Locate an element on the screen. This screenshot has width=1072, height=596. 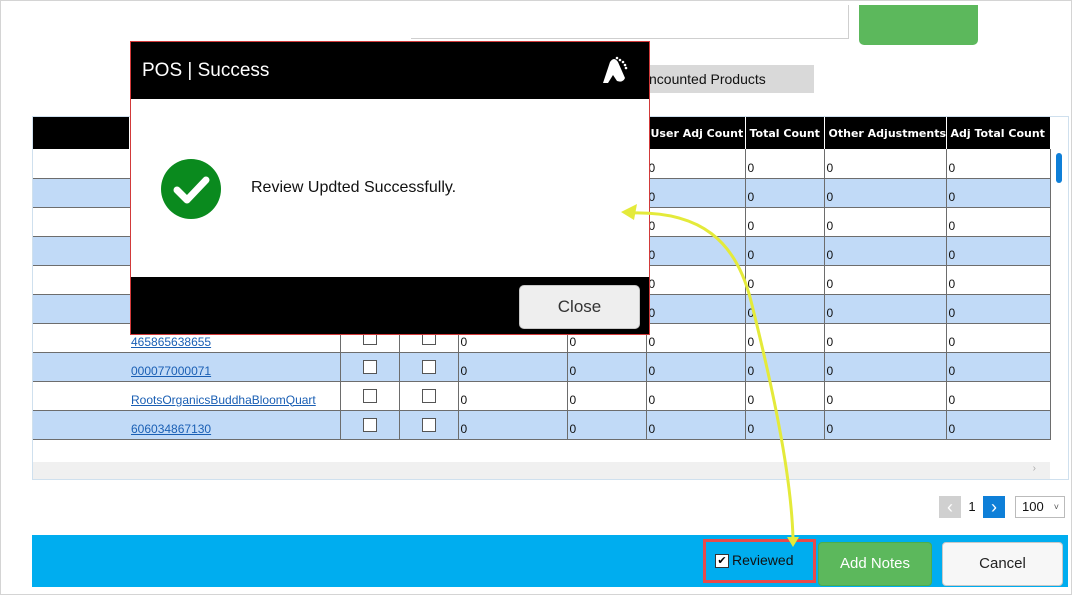
grid-horizontal-scrollbar: › is located at coordinates (541, 470).